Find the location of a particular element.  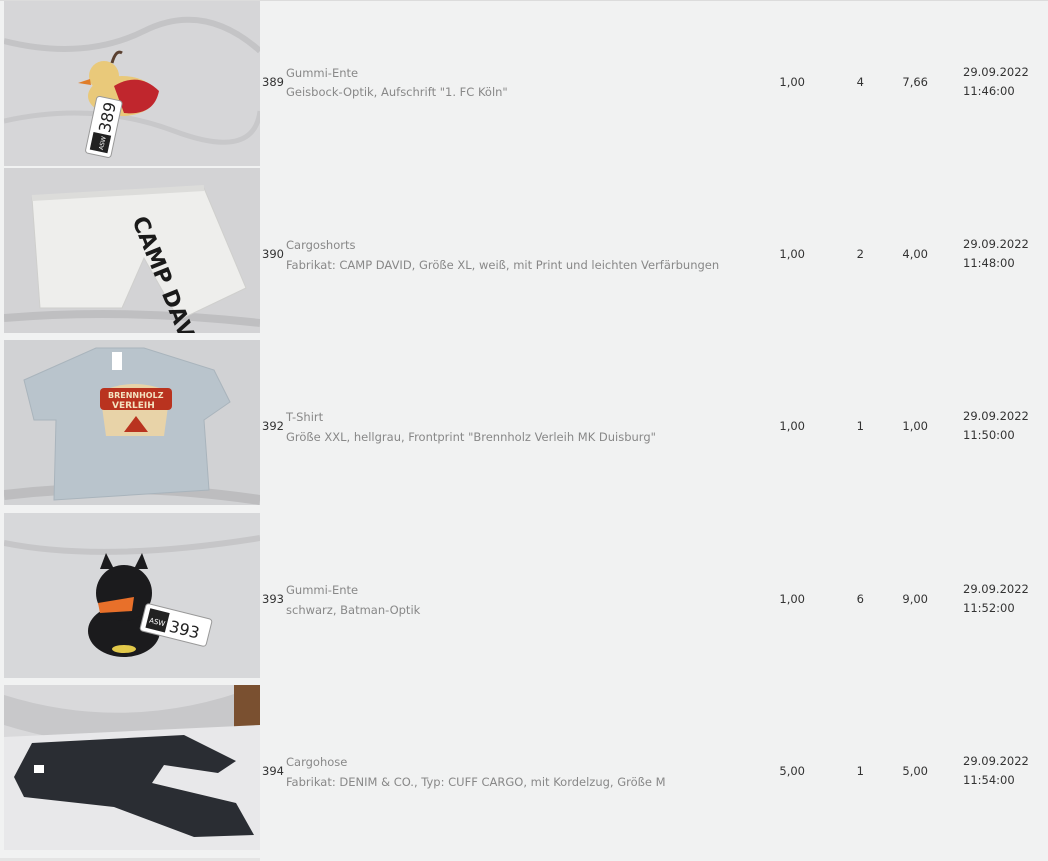

end-datetime: 29.09.2022 11:54:00 is located at coordinates (996, 771).